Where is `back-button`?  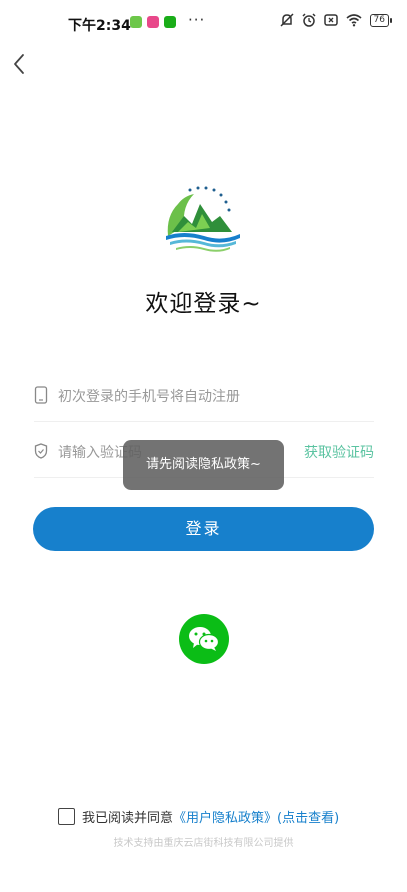 back-button is located at coordinates (20, 64).